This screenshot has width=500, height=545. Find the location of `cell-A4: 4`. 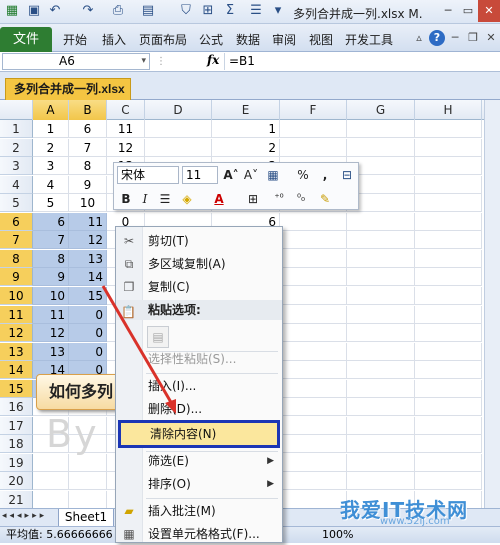

cell-A4: 4 is located at coordinates (51, 184).